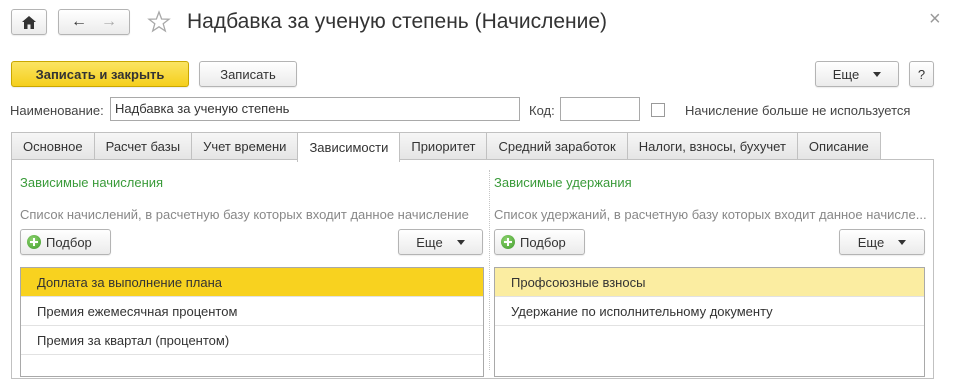  Describe the element at coordinates (563, 182) in the screenshot. I see `deductions-title: Зависимые удержания` at that location.